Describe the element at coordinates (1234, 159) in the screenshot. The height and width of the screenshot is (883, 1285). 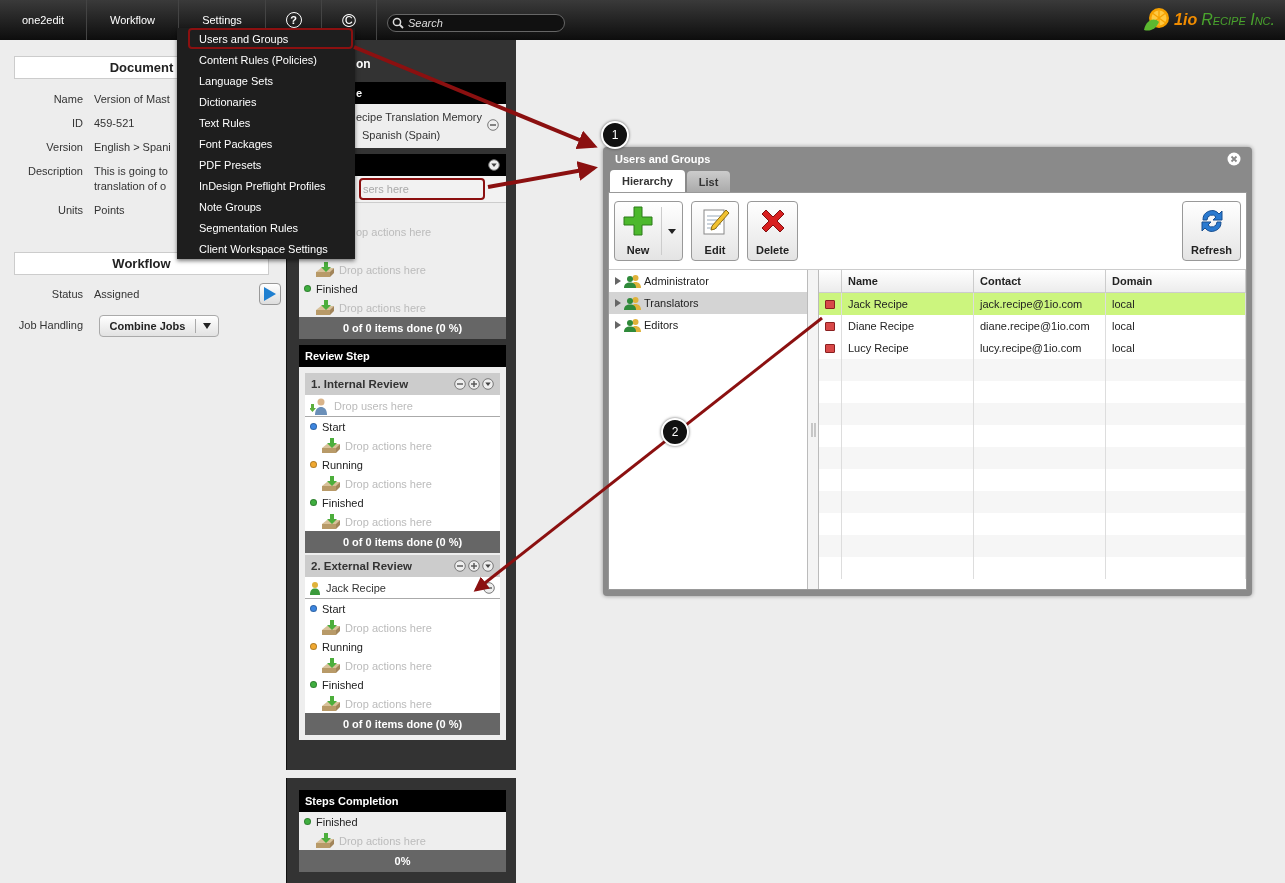
I see `close-icon` at that location.